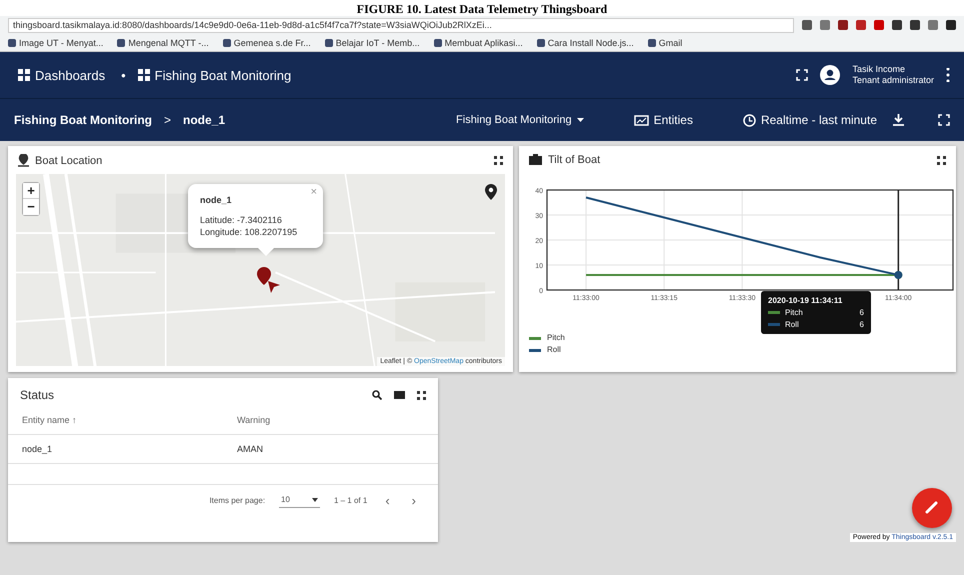 Image resolution: width=964 pixels, height=575 pixels. I want to click on bookmark-label: Gmail, so click(670, 43).